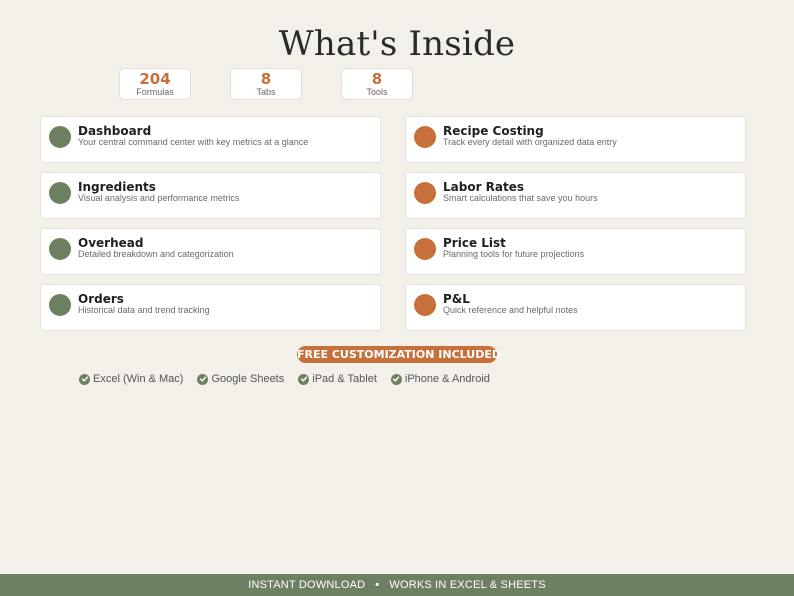 This screenshot has width=794, height=596. Describe the element at coordinates (397, 44) in the screenshot. I see `page-title: What's Inside` at that location.